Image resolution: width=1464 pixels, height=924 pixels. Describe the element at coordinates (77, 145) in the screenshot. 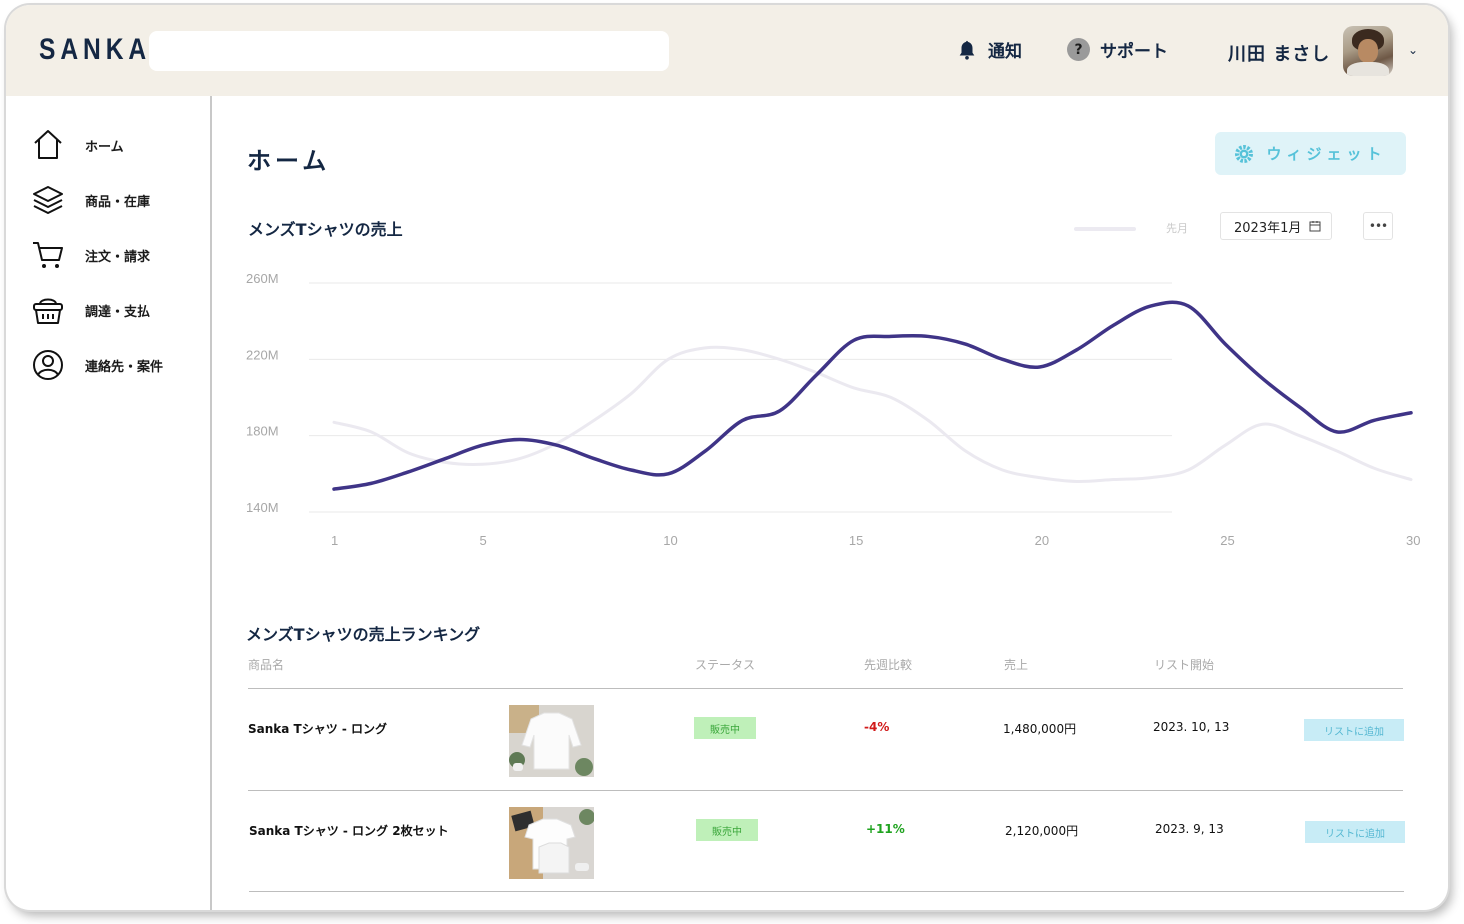

I see `sidebar-item-home: ホーム` at that location.